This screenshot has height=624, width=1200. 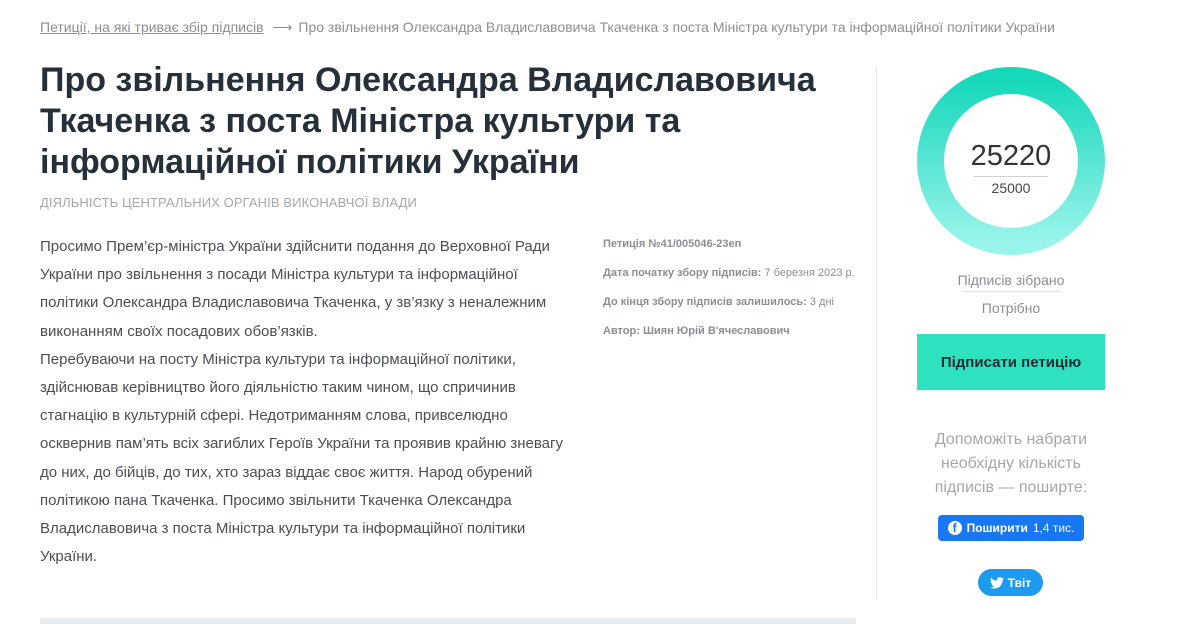 I want to click on twitter-share-button: Твіт, so click(x=1010, y=582).